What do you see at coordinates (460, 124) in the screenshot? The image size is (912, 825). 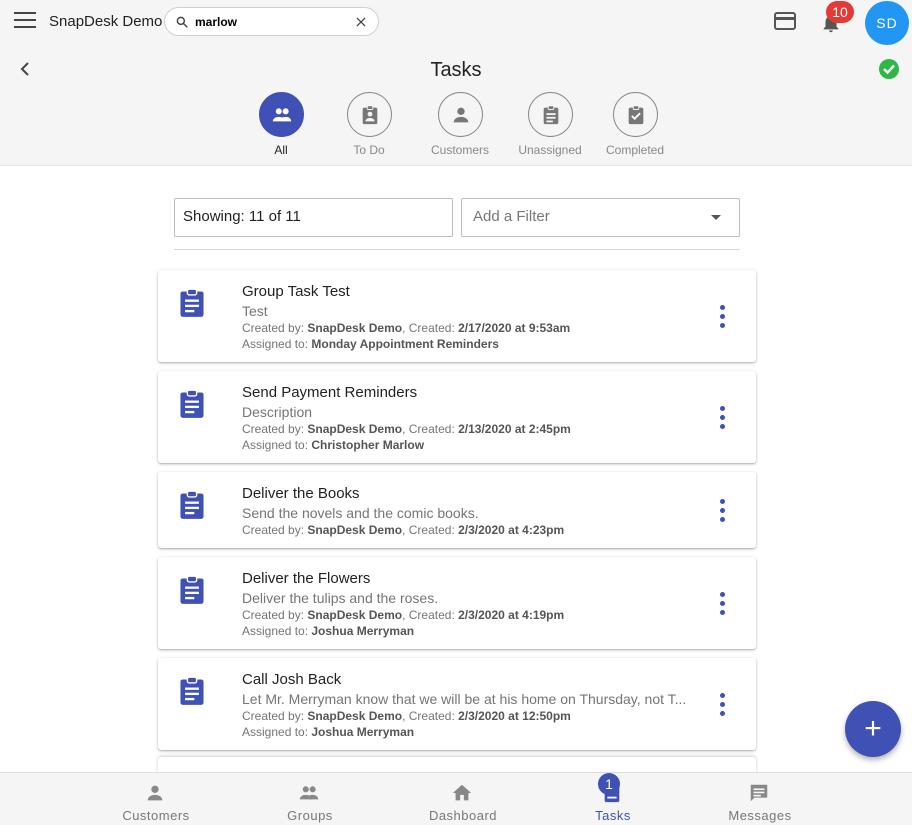 I see `tab-customers: Customers` at bounding box center [460, 124].